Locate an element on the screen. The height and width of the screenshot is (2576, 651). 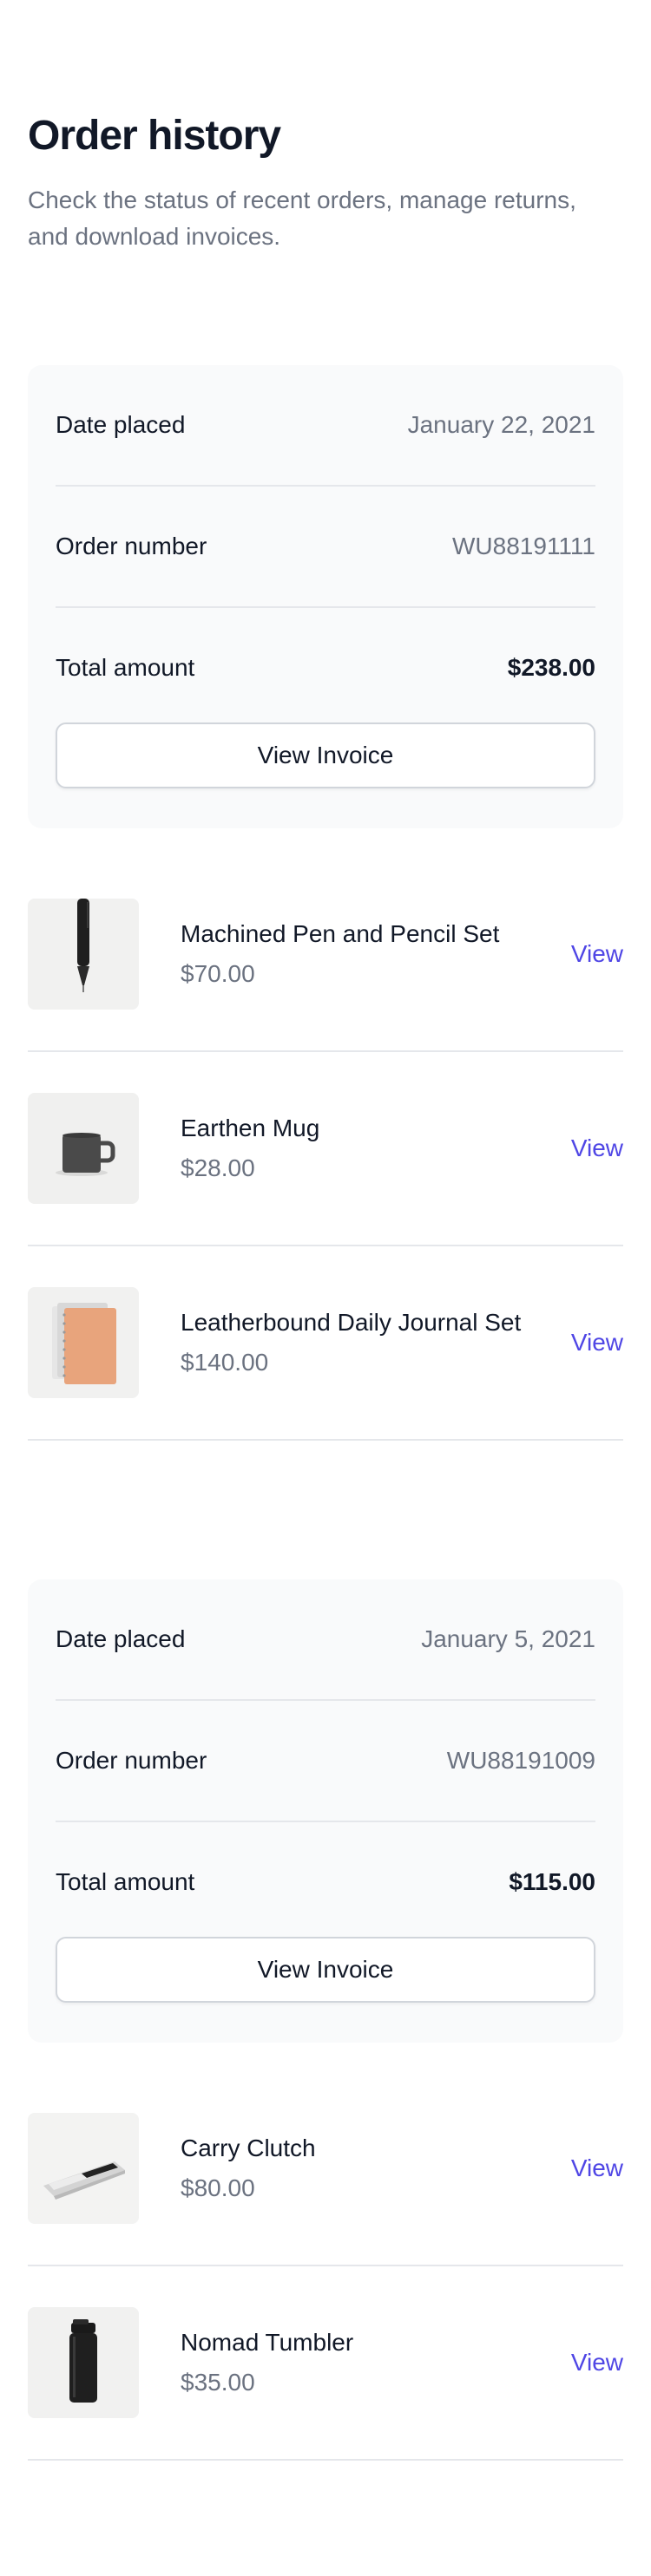
date-placed-value: January 22, 2021 is located at coordinates (501, 424).